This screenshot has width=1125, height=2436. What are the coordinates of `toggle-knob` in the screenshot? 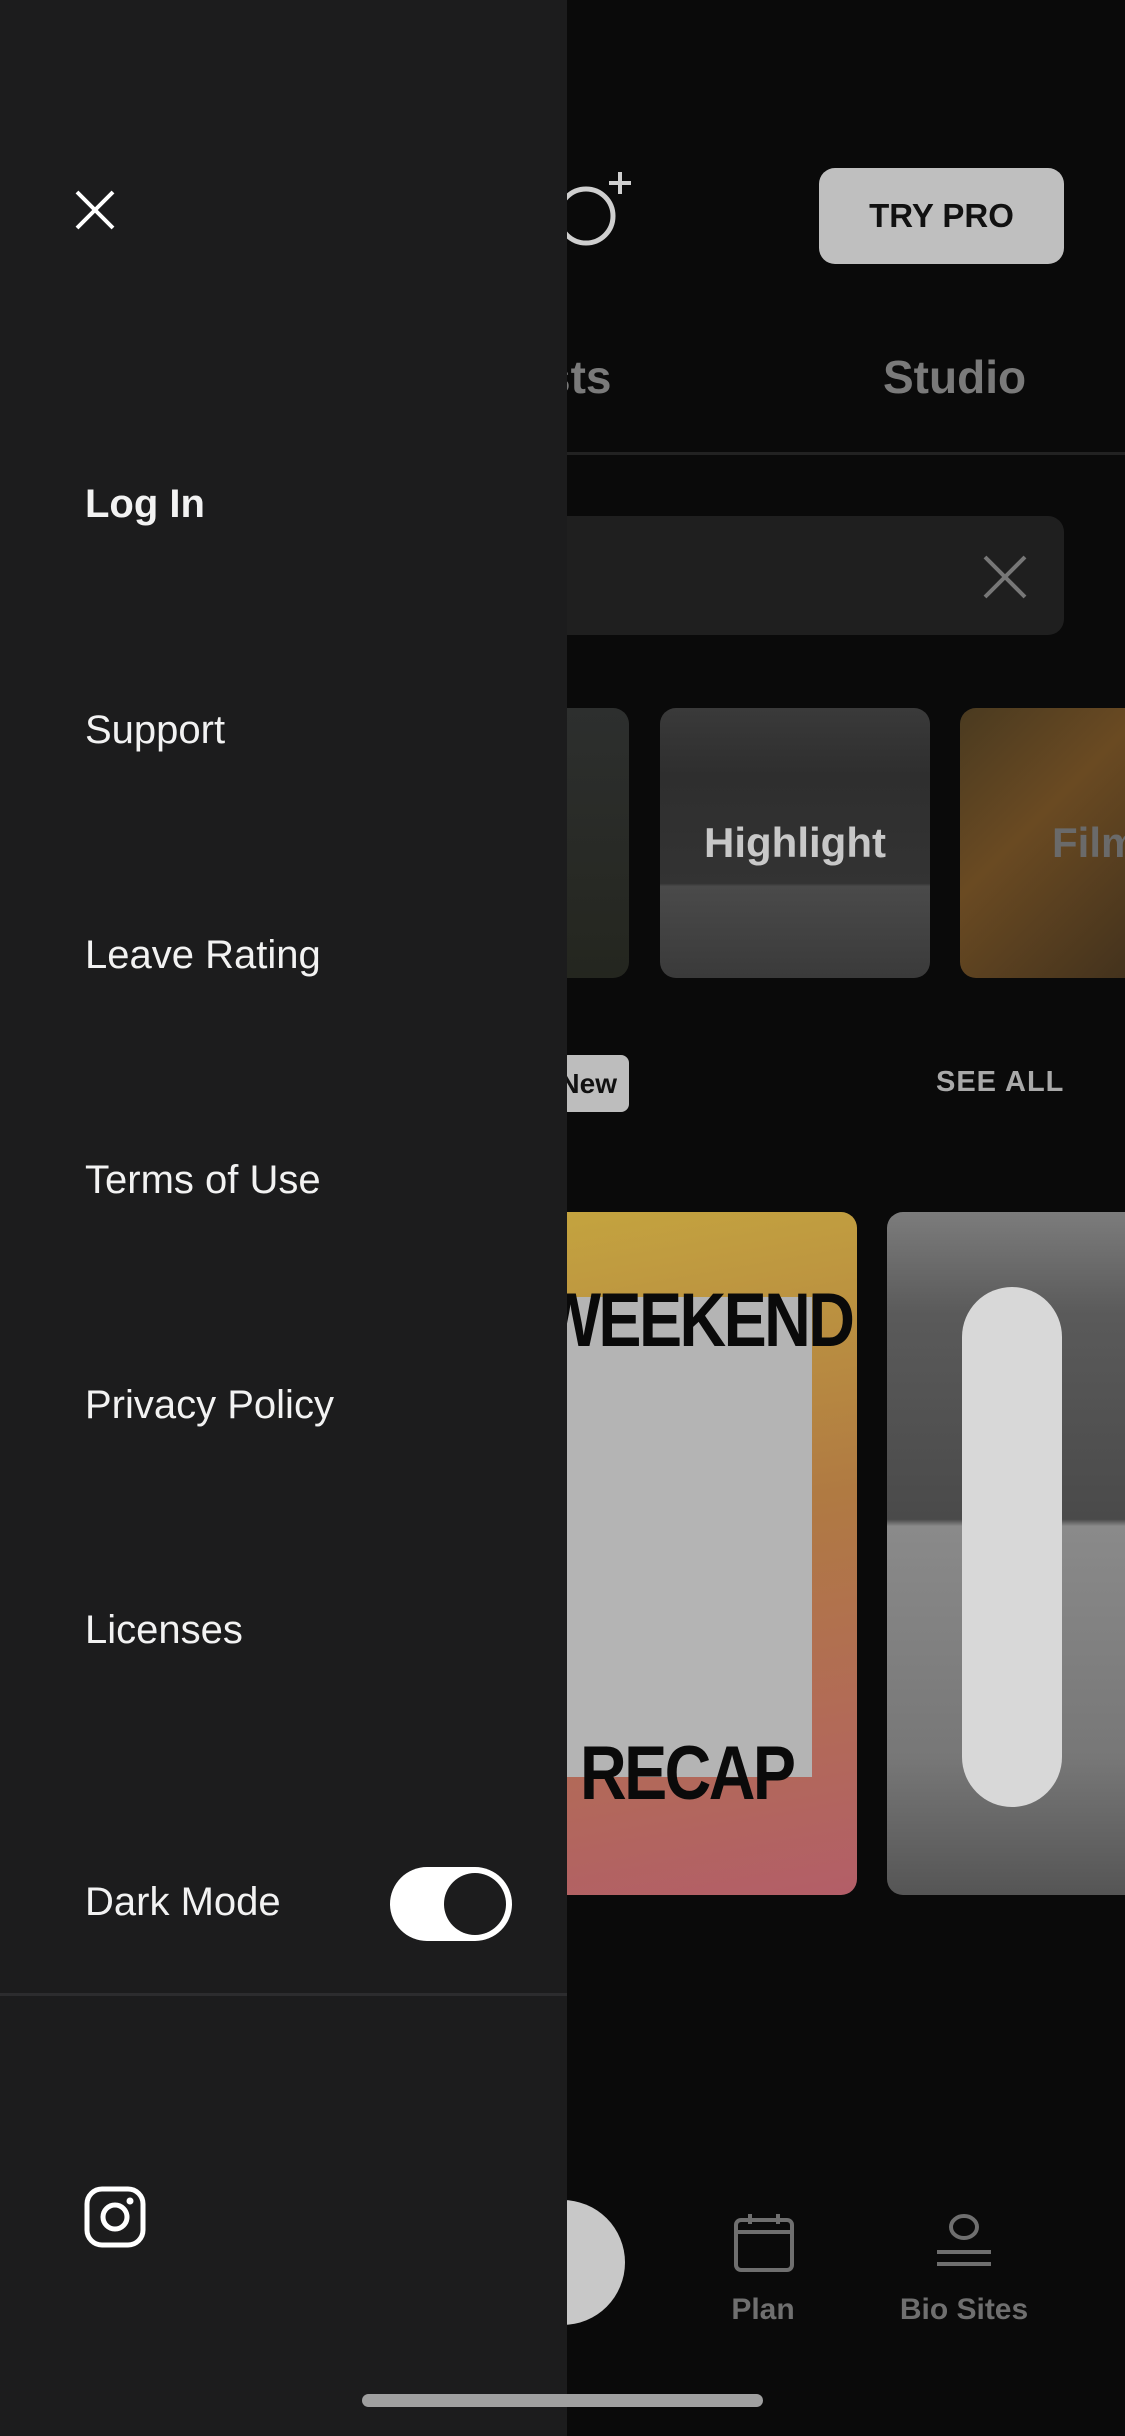 It's located at (475, 1904).